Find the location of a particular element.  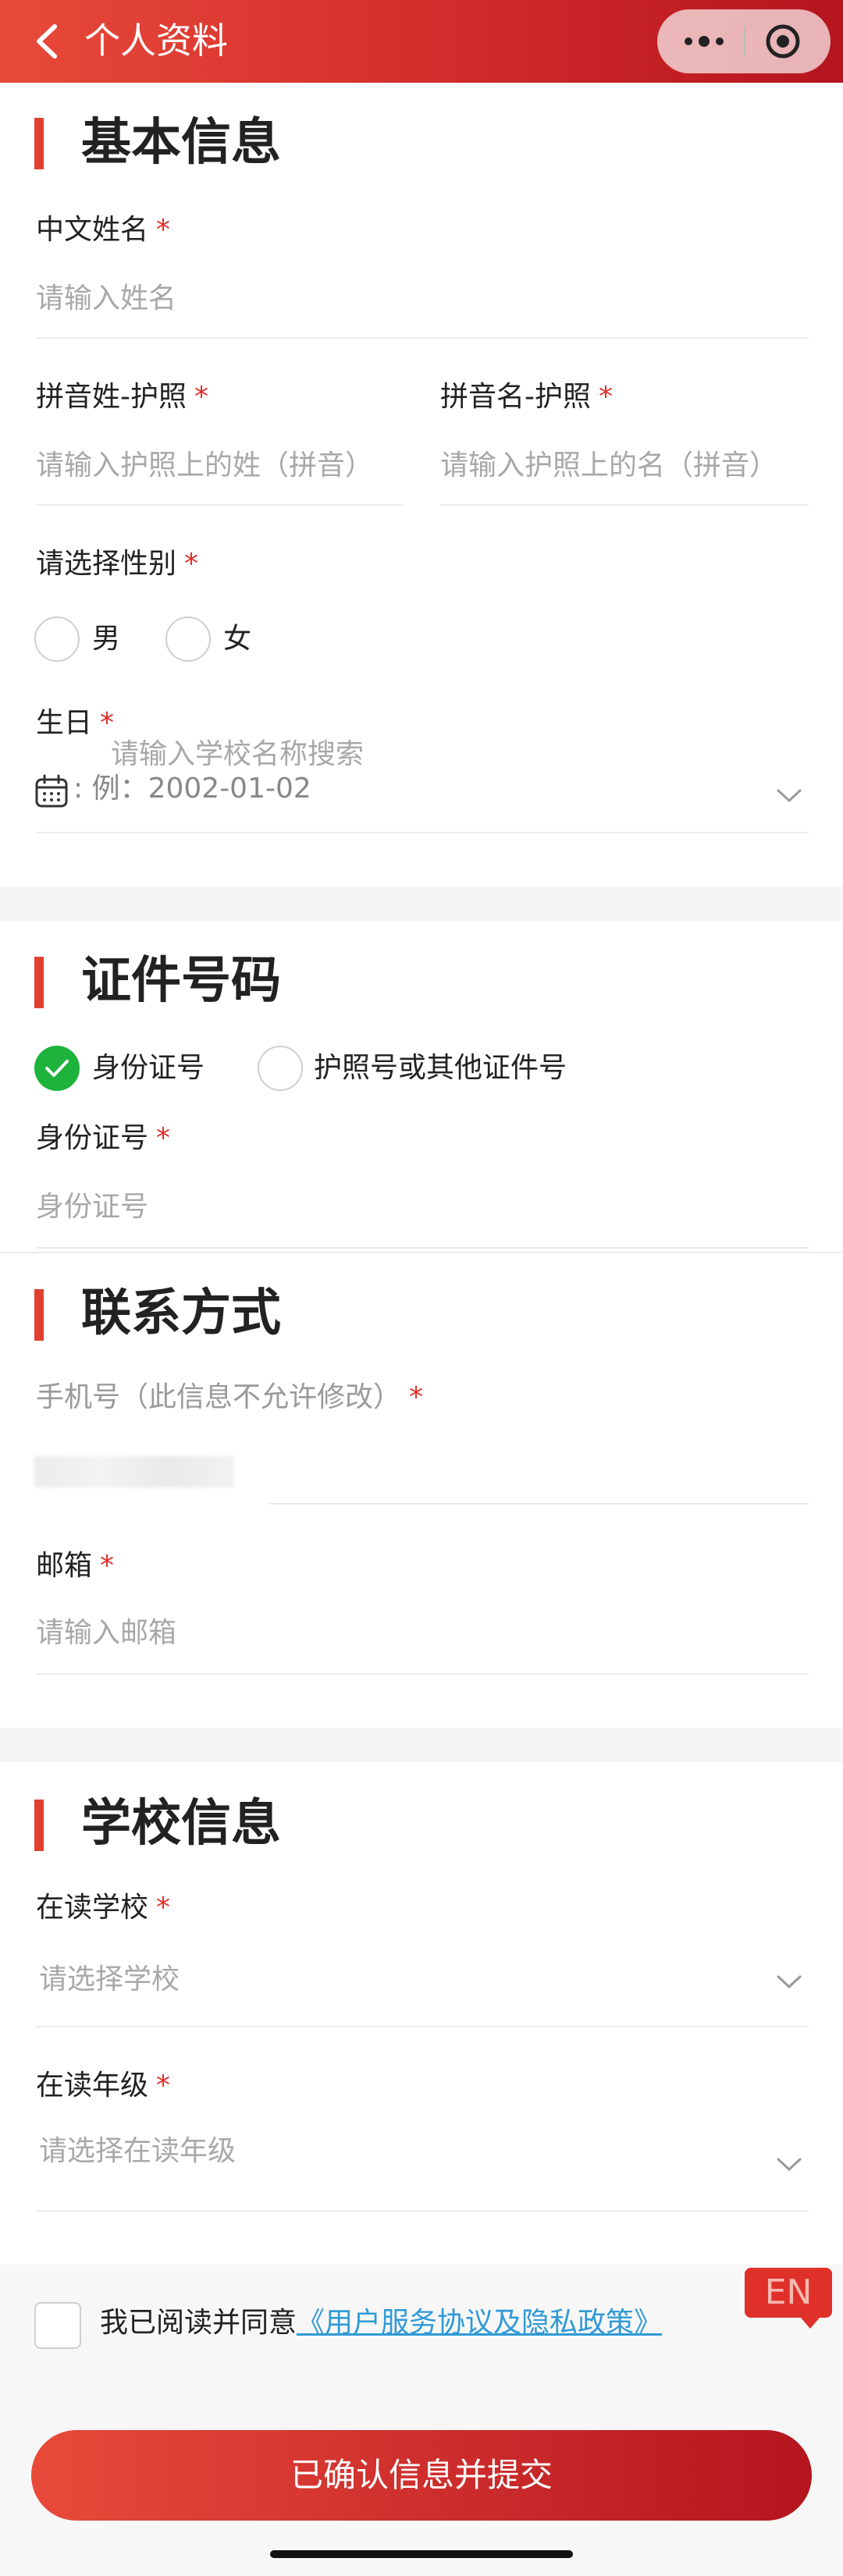

id-number-input: 身份证号 is located at coordinates (92, 1207).